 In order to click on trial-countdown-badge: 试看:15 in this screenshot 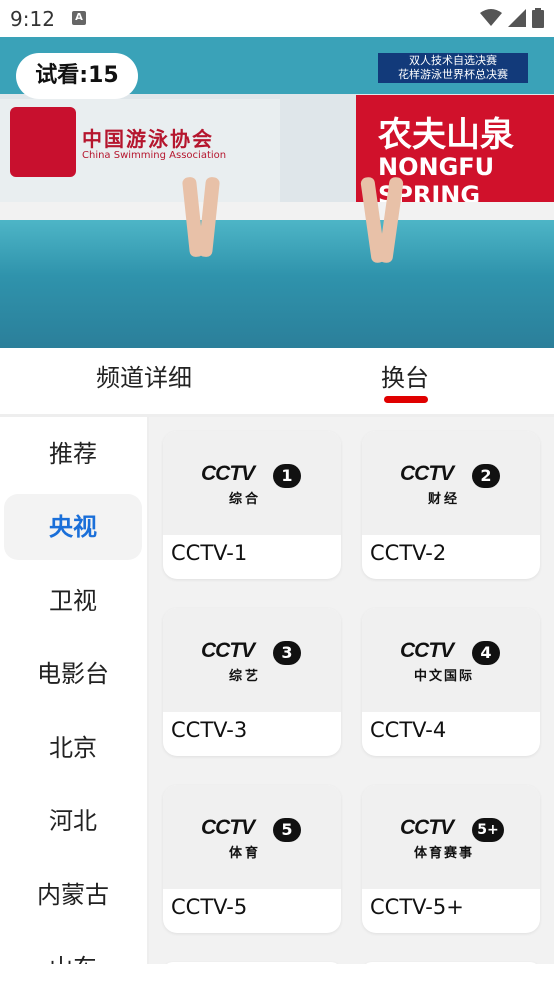, I will do `click(77, 76)`.